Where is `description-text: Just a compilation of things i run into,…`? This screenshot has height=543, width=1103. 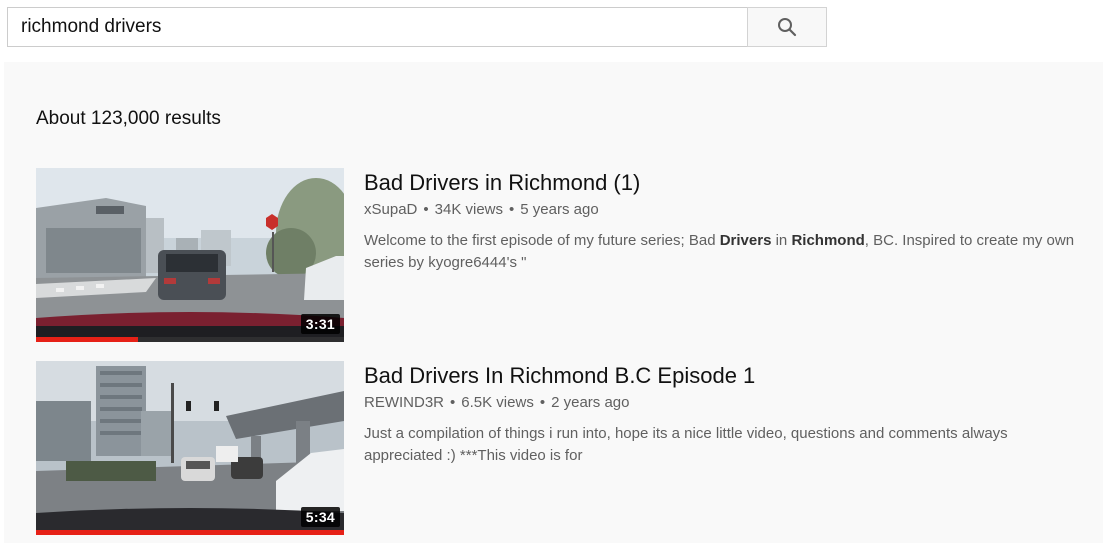 description-text: Just a compilation of things i run into,… is located at coordinates (686, 444).